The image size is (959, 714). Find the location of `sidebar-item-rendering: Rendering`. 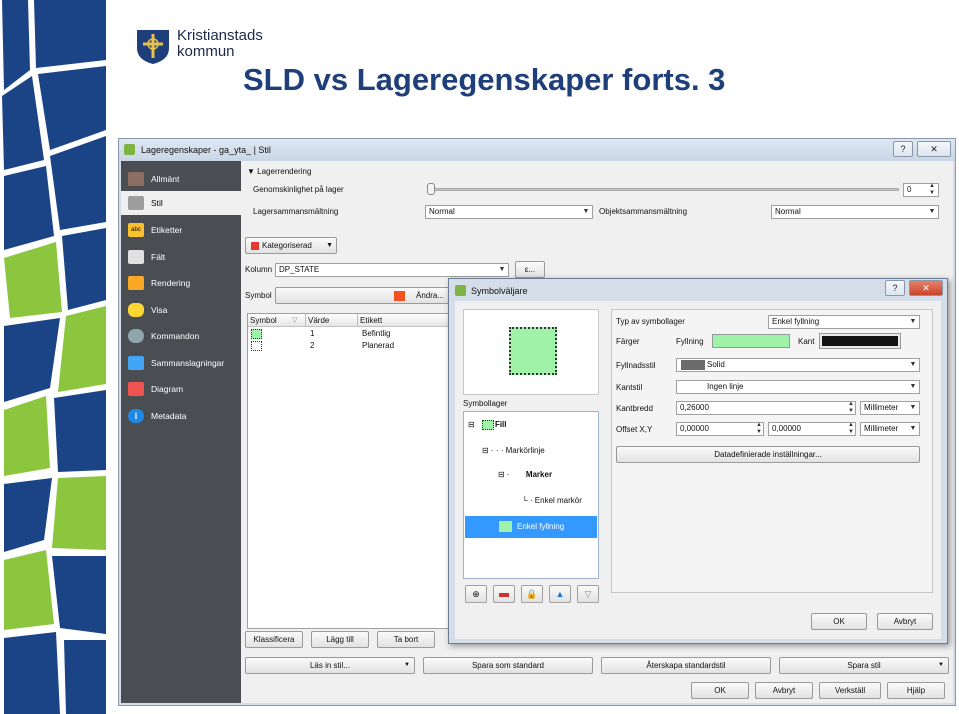

sidebar-item-rendering: Rendering is located at coordinates (181, 283).